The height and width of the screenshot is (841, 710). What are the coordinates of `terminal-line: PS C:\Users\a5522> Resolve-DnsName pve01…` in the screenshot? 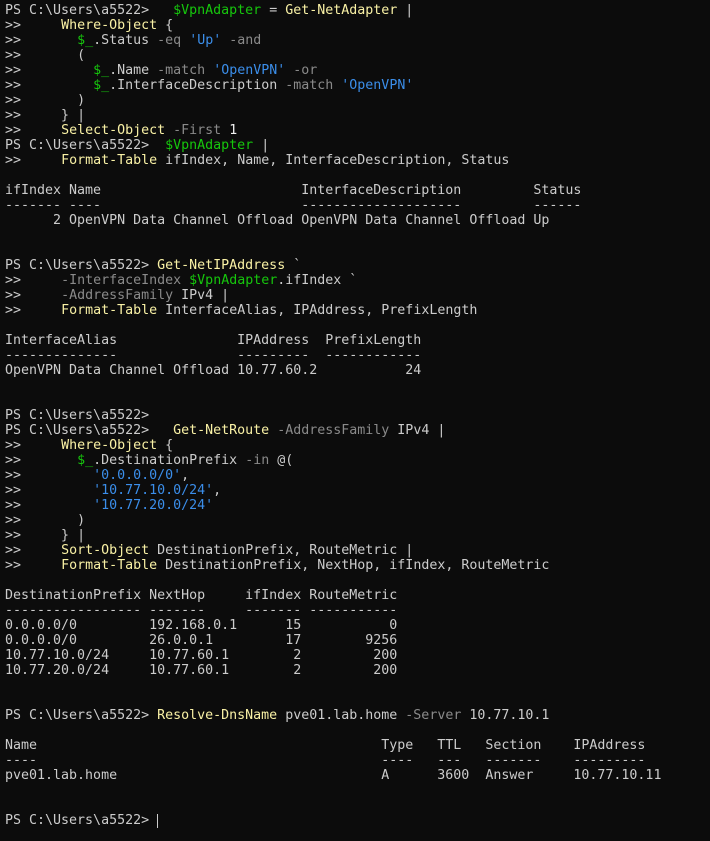 It's located at (357, 715).